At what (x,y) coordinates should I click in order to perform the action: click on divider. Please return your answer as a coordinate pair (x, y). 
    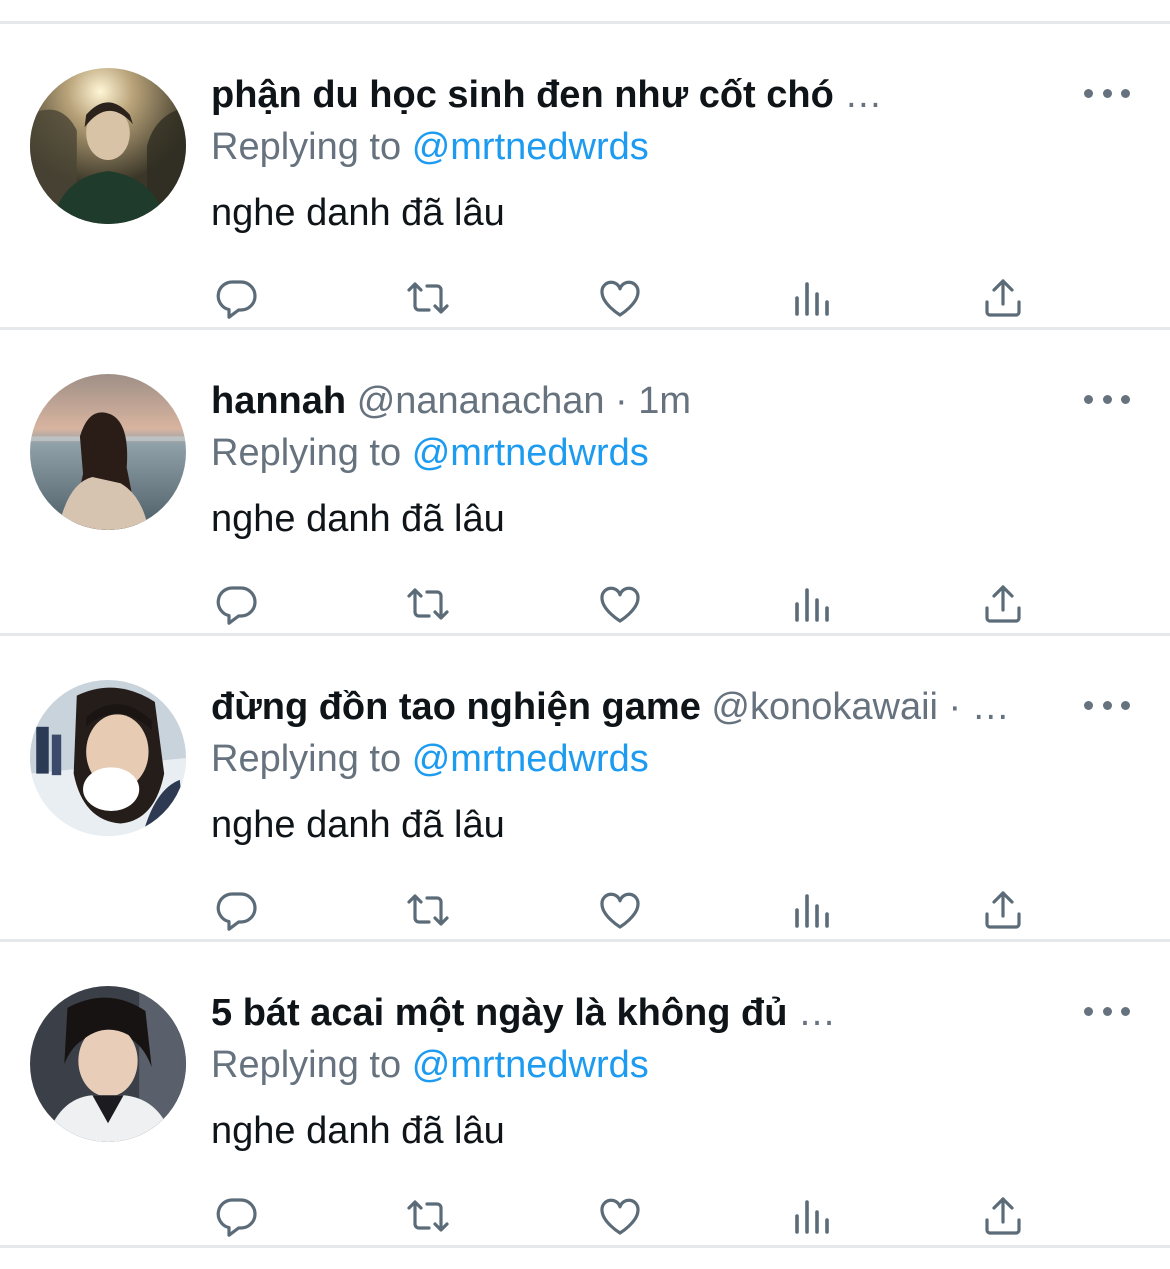
    Looking at the image, I should click on (585, 1246).